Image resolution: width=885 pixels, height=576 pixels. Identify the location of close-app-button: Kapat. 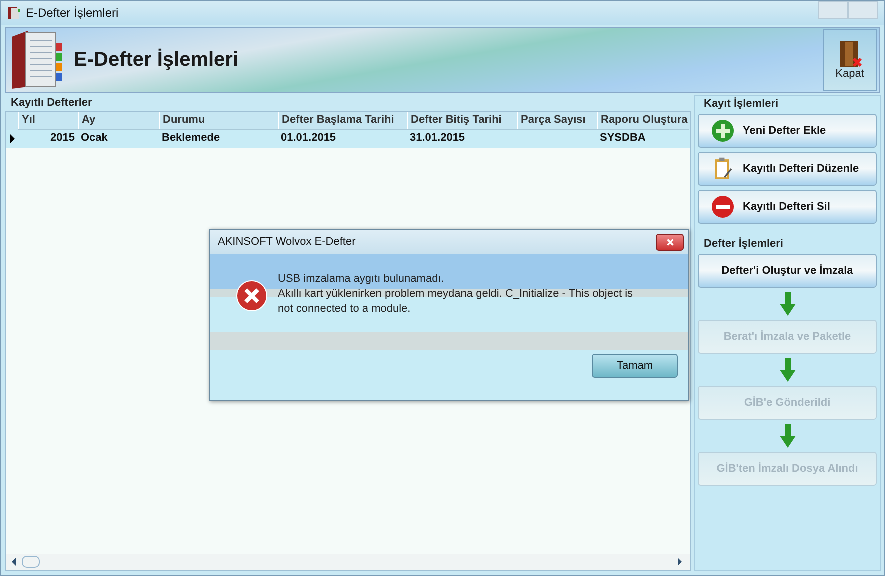
(850, 60).